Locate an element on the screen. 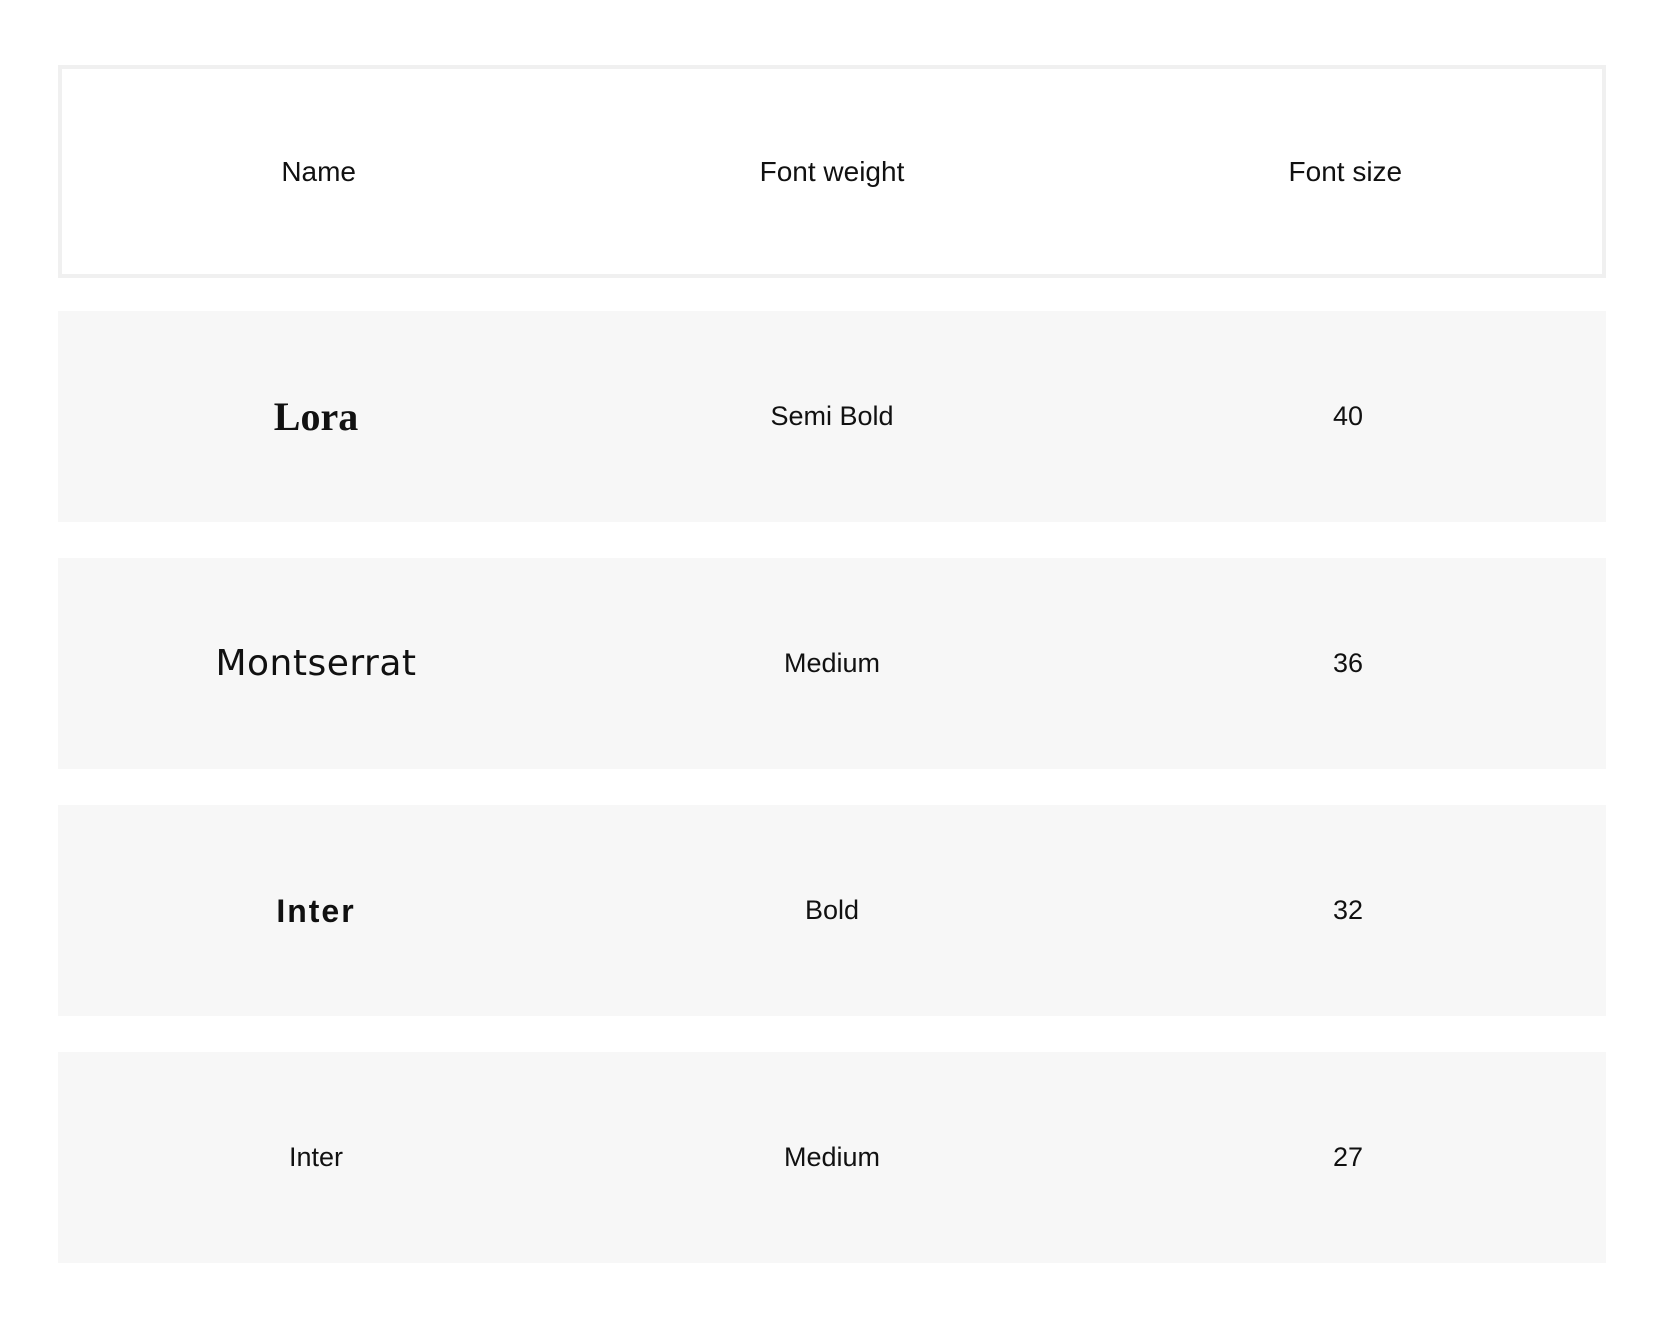  font-size-cell: 36 is located at coordinates (1348, 663).